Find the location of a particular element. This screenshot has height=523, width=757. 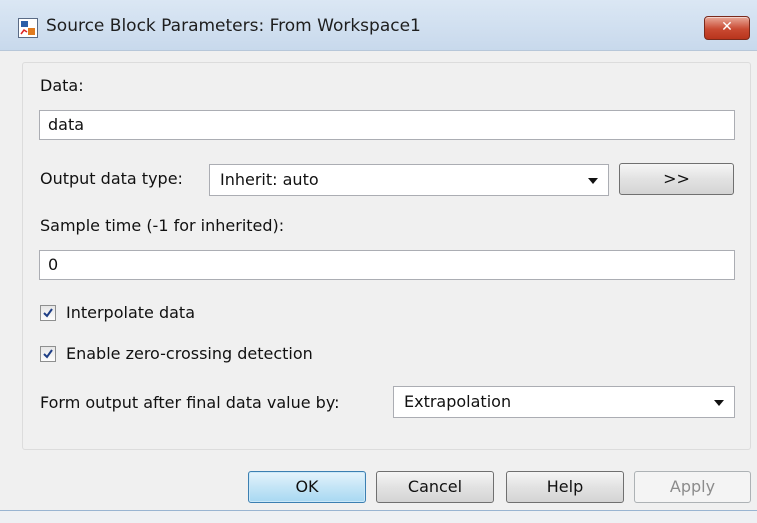

output-data-type-value: Inherit: auto is located at coordinates (269, 179).